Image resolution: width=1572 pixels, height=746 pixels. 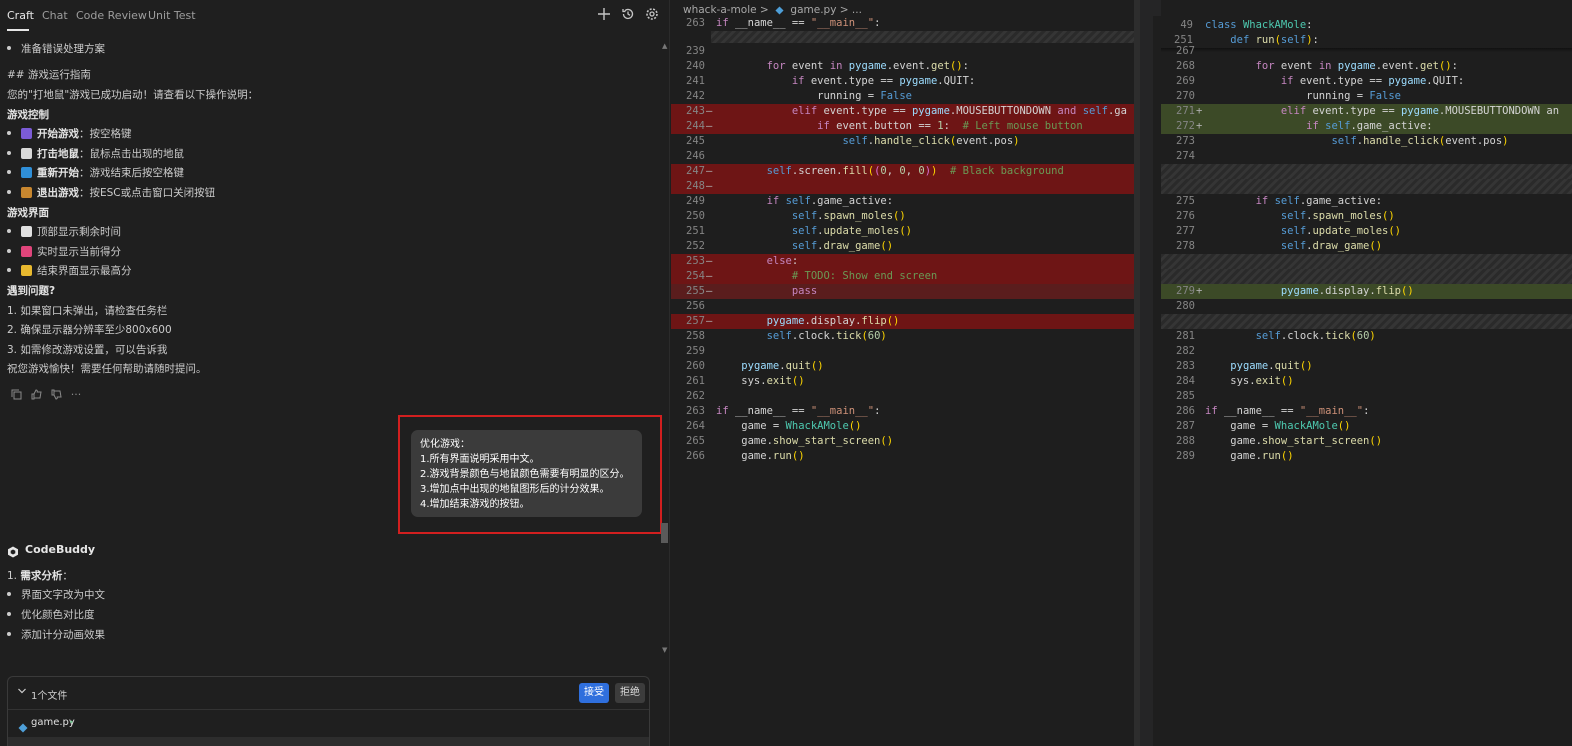 What do you see at coordinates (902, 411) in the screenshot?
I see `code-line: 263 if __name__ == "__main__":` at bounding box center [902, 411].